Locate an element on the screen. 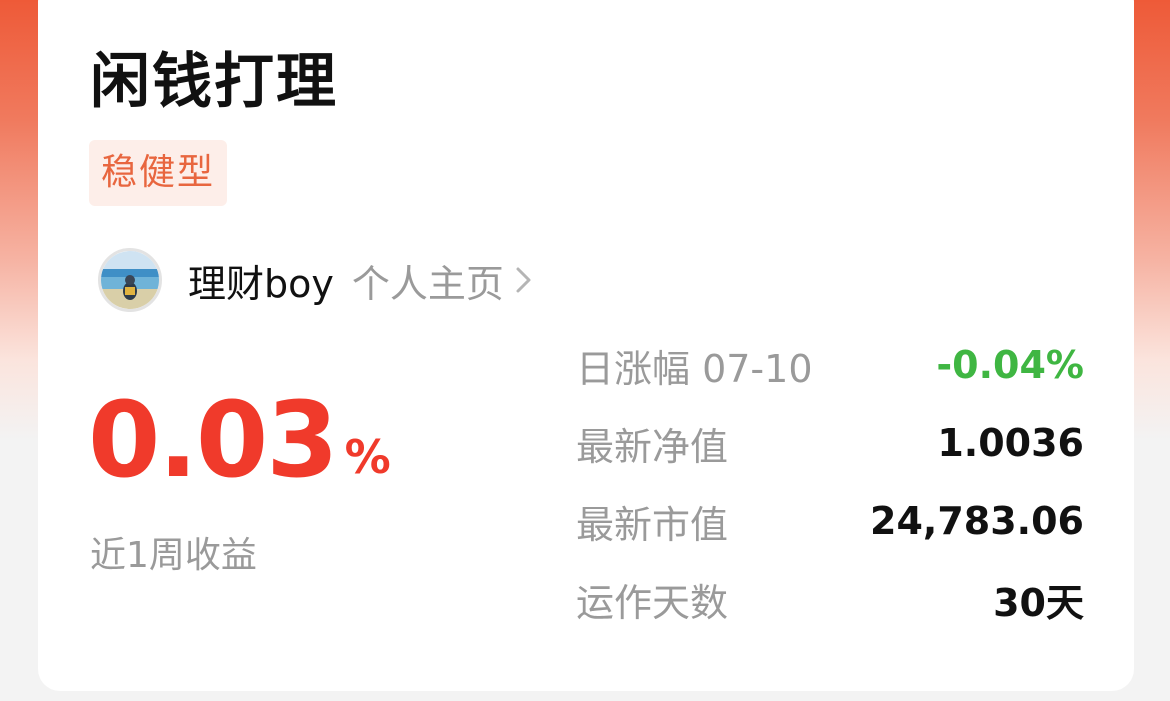 This screenshot has width=1170, height=701. weekly-return-unit: % is located at coordinates (367, 457).